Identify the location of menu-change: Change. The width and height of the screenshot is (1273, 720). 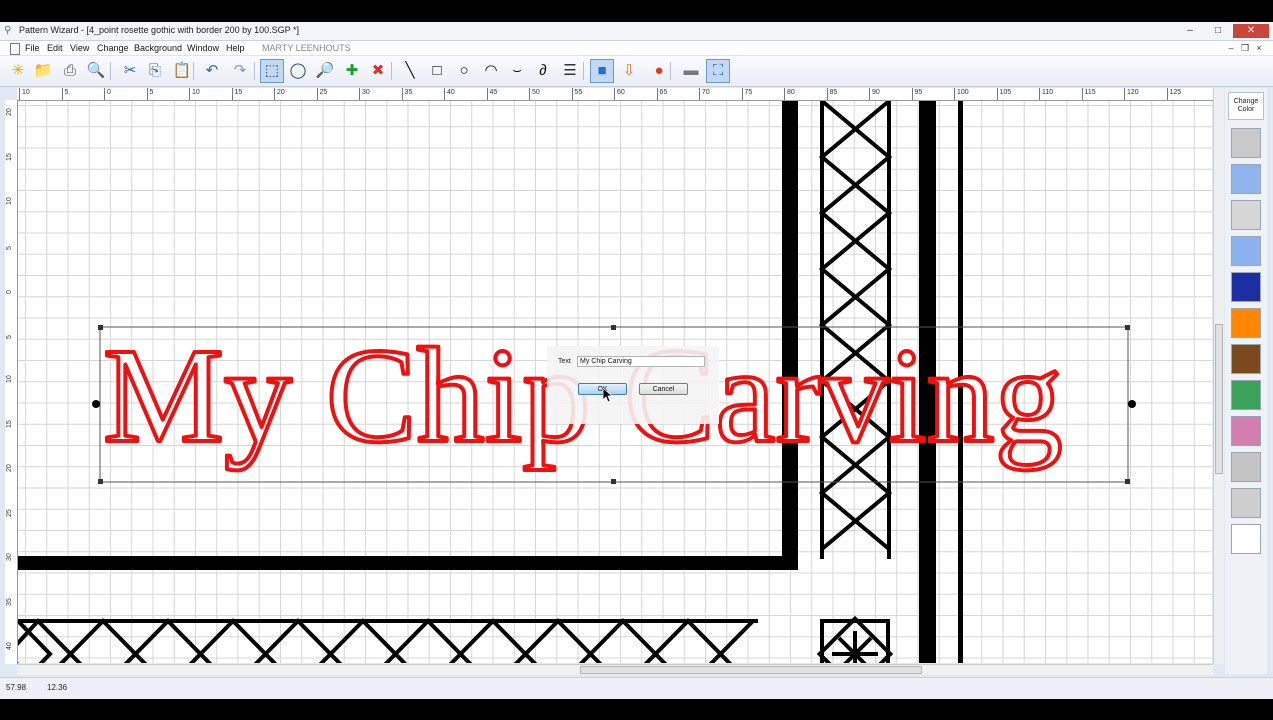
(113, 48).